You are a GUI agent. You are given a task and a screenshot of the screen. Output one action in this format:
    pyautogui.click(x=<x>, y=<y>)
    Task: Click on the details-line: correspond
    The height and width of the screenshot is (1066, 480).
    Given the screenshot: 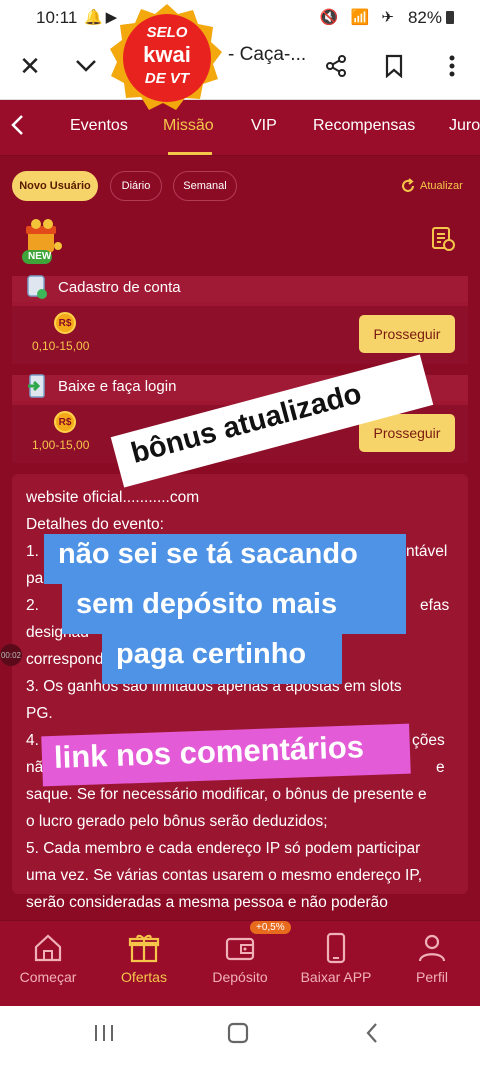 What is the action you would take?
    pyautogui.click(x=65, y=659)
    